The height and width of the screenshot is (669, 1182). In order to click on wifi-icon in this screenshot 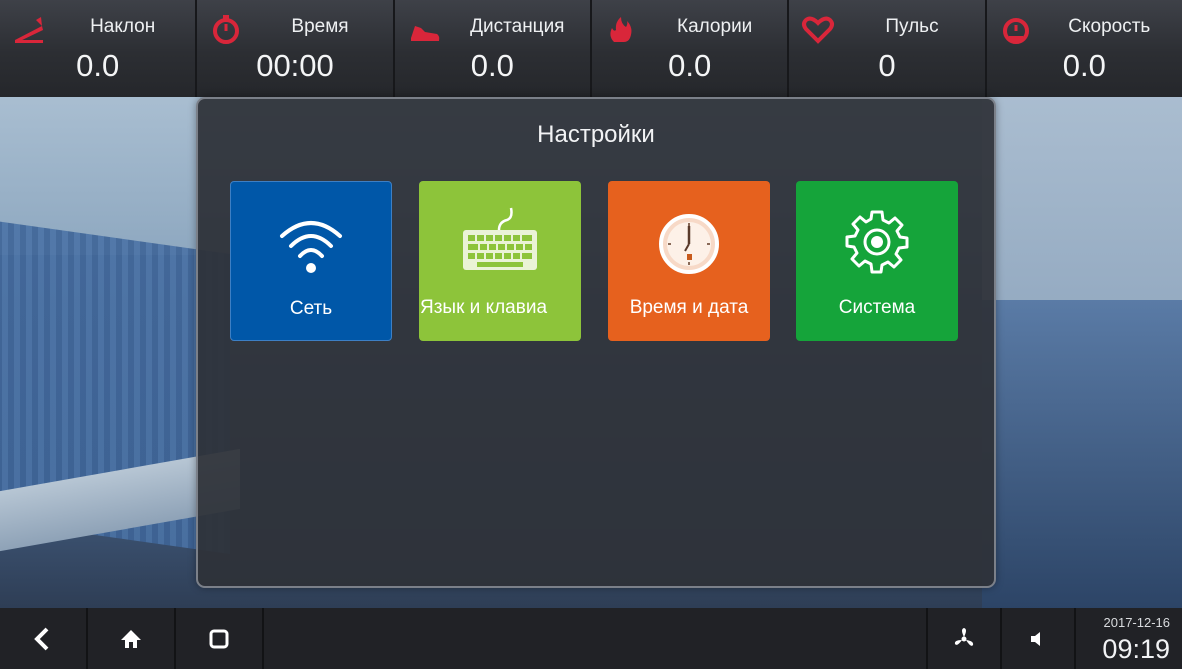, I will do `click(311, 247)`.